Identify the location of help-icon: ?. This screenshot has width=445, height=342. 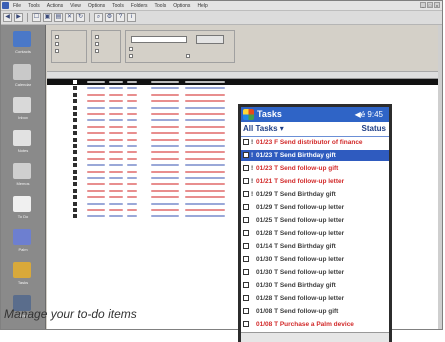
(120, 17).